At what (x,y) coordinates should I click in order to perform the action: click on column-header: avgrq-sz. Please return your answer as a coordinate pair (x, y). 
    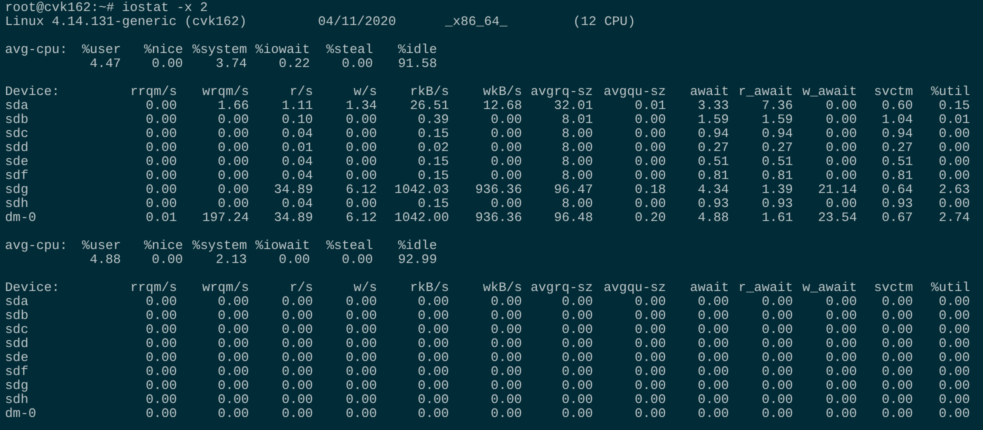
    Looking at the image, I should click on (561, 92).